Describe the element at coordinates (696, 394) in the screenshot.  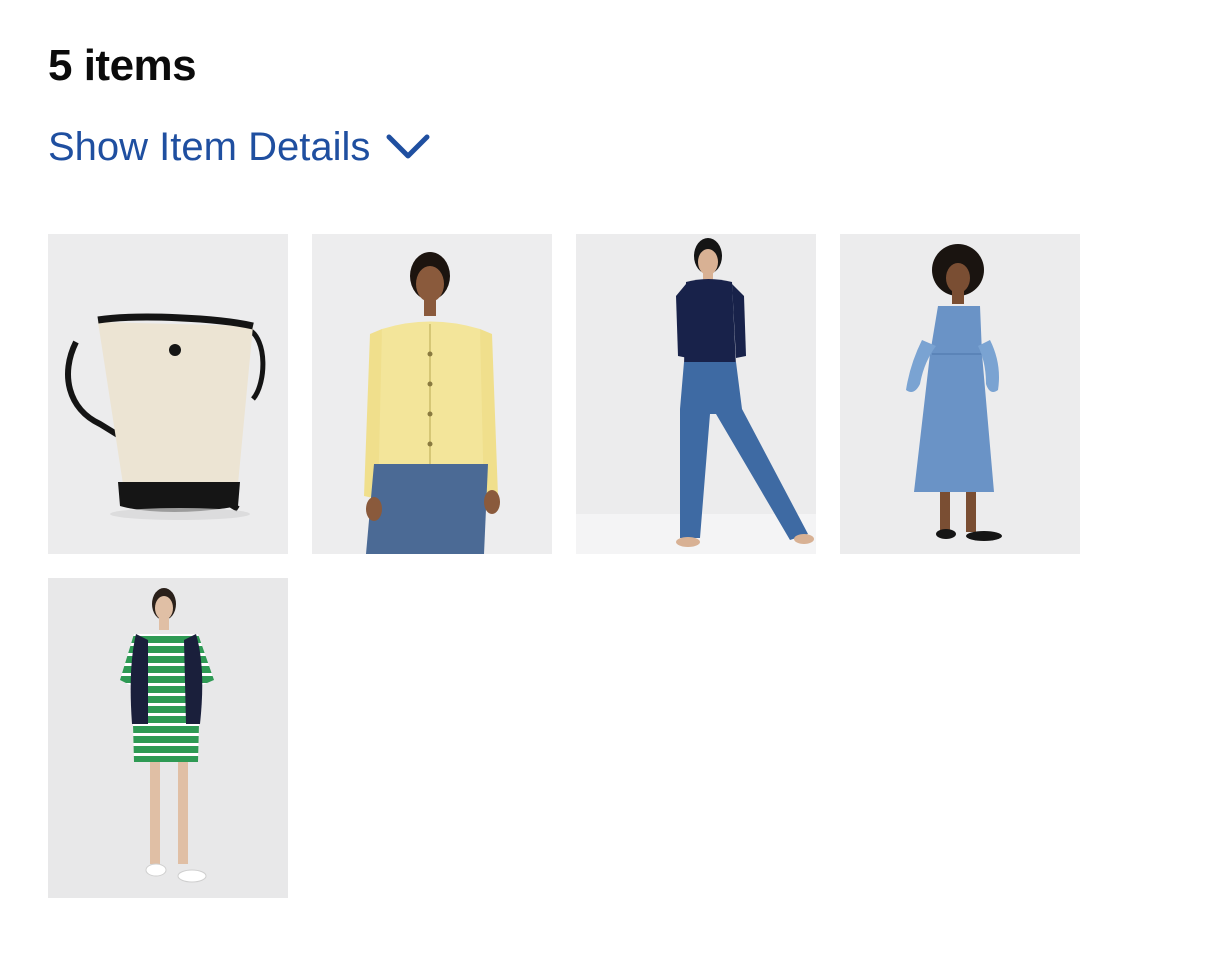
I see `product-image-navy-top-wide-jeans` at that location.